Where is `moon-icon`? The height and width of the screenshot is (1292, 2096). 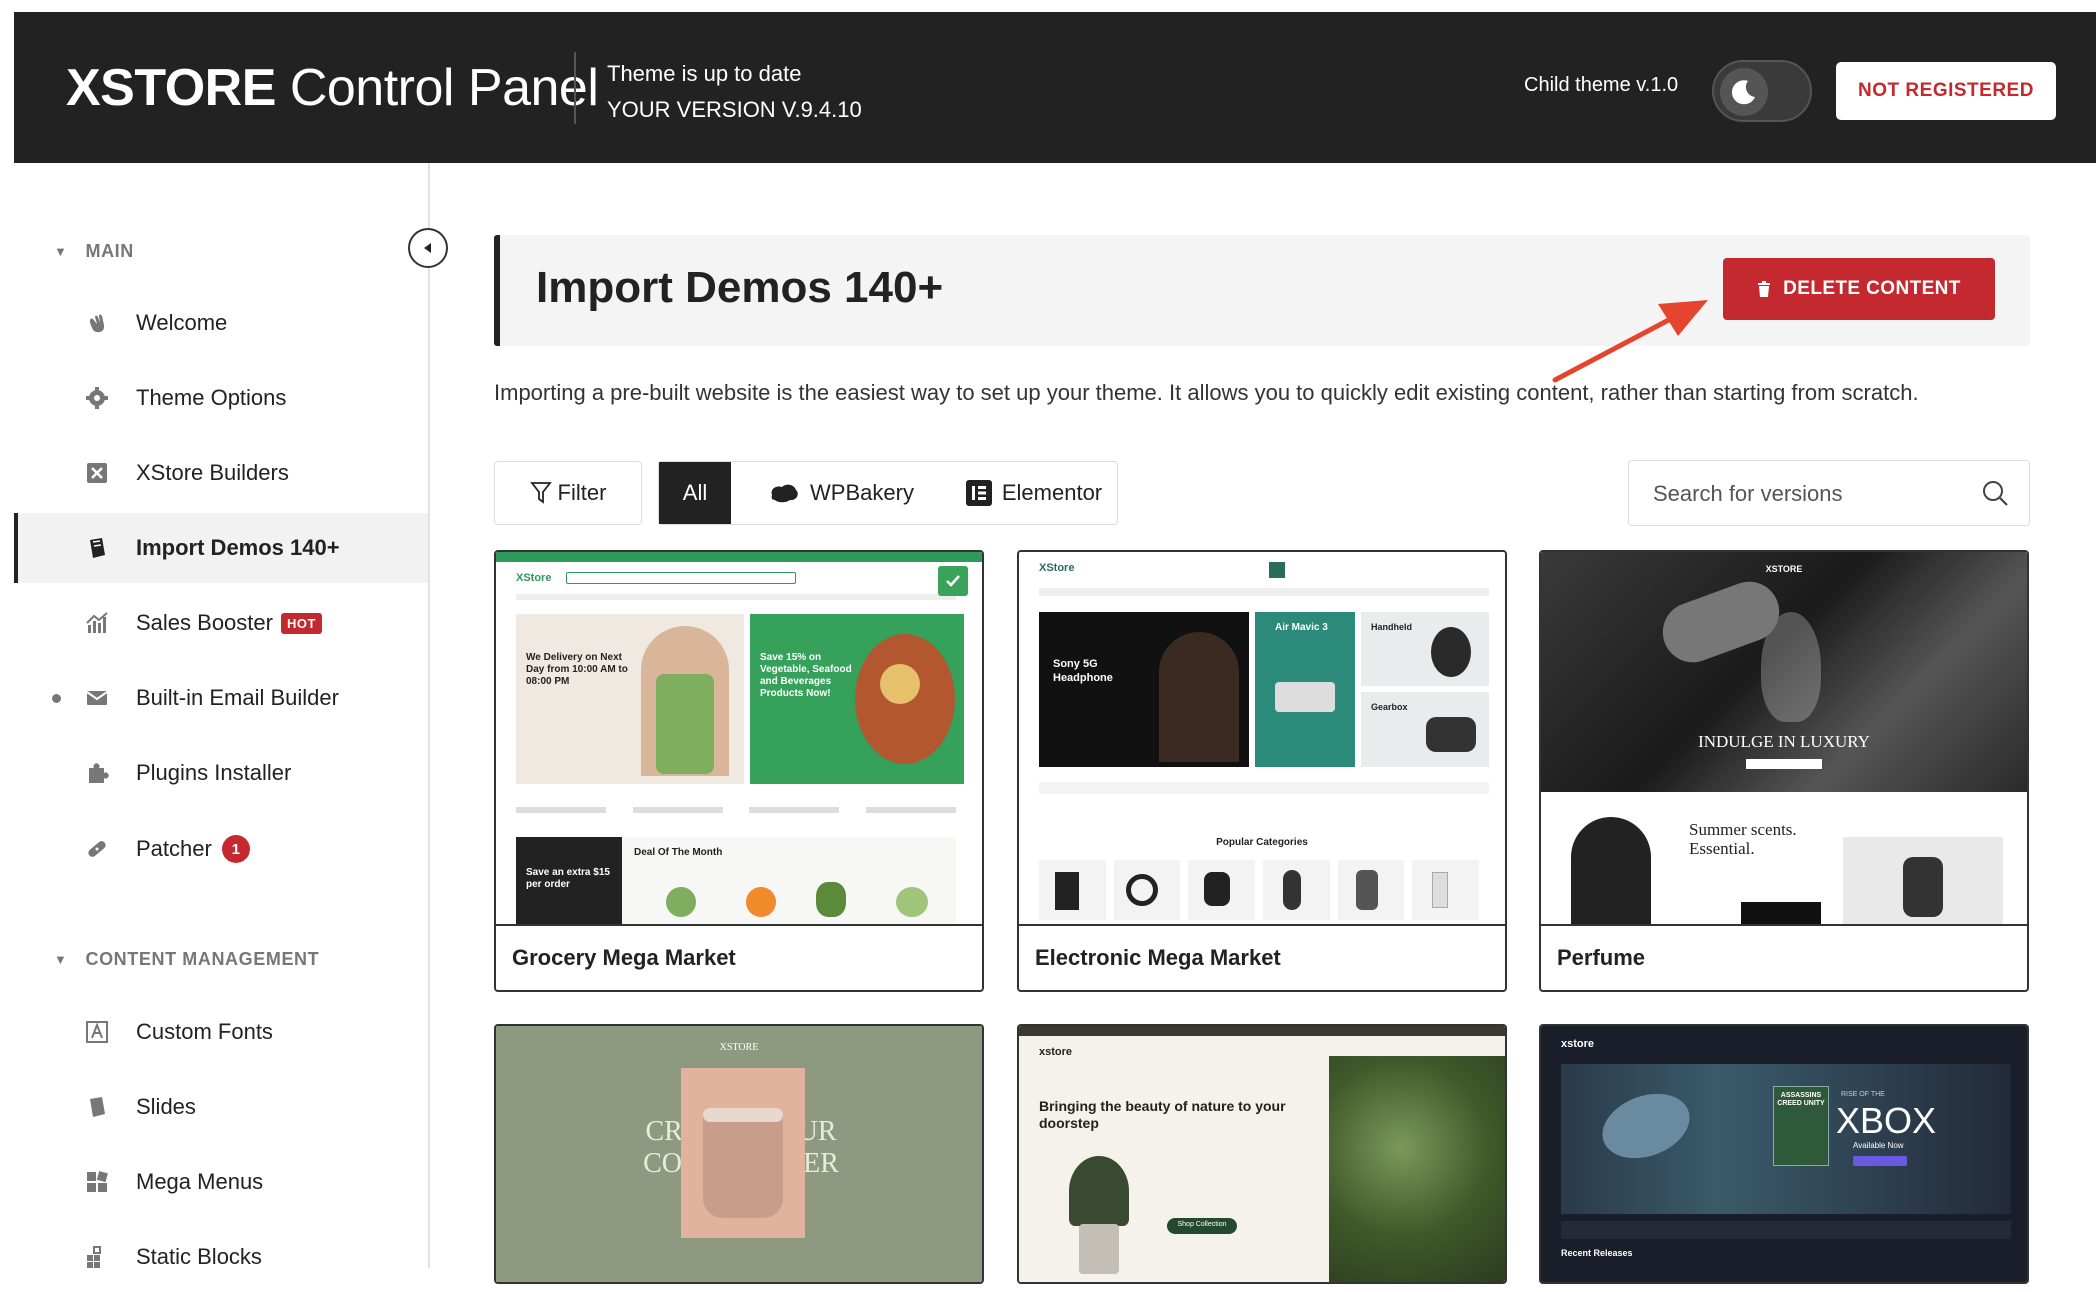 moon-icon is located at coordinates (1744, 92).